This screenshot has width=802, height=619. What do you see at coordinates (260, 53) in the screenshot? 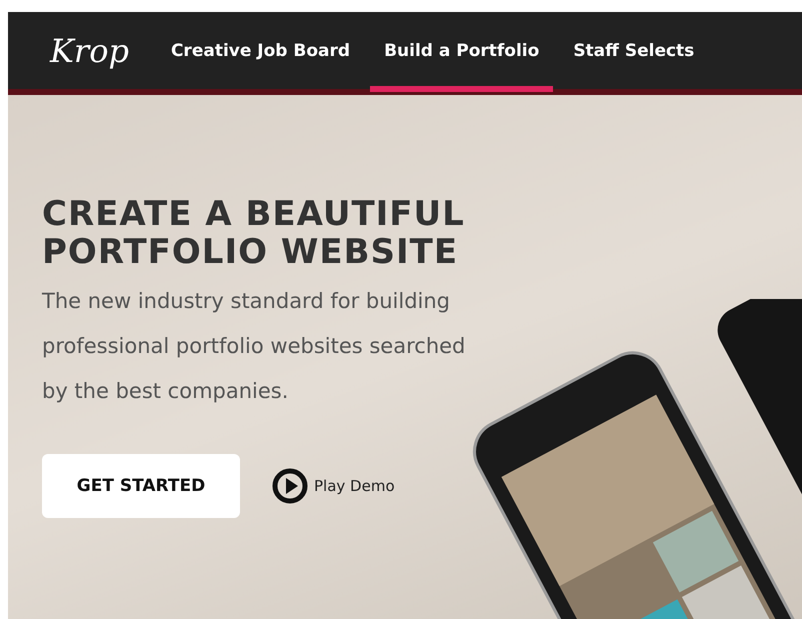
I see `nav-link: Creative Job Board` at bounding box center [260, 53].